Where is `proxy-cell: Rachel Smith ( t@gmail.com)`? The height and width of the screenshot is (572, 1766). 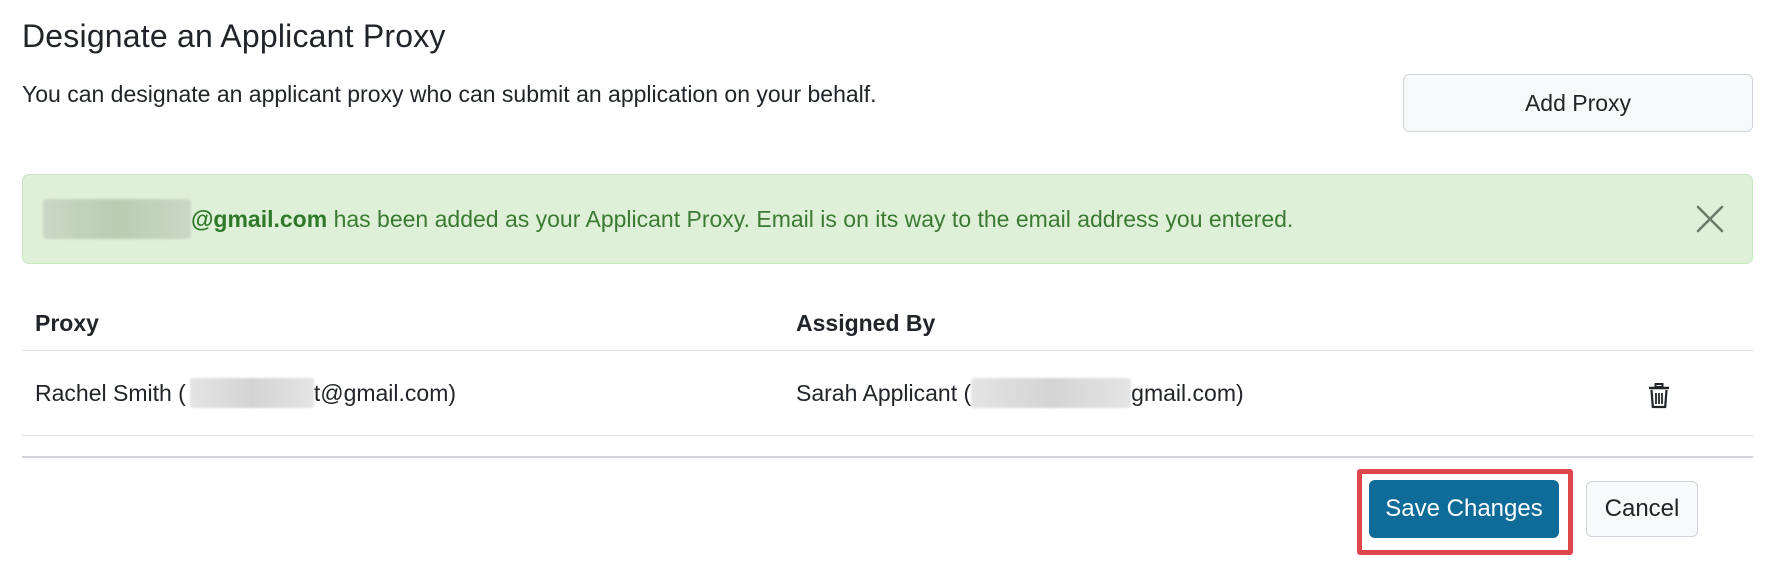
proxy-cell: Rachel Smith ( t@gmail.com) is located at coordinates (402, 393).